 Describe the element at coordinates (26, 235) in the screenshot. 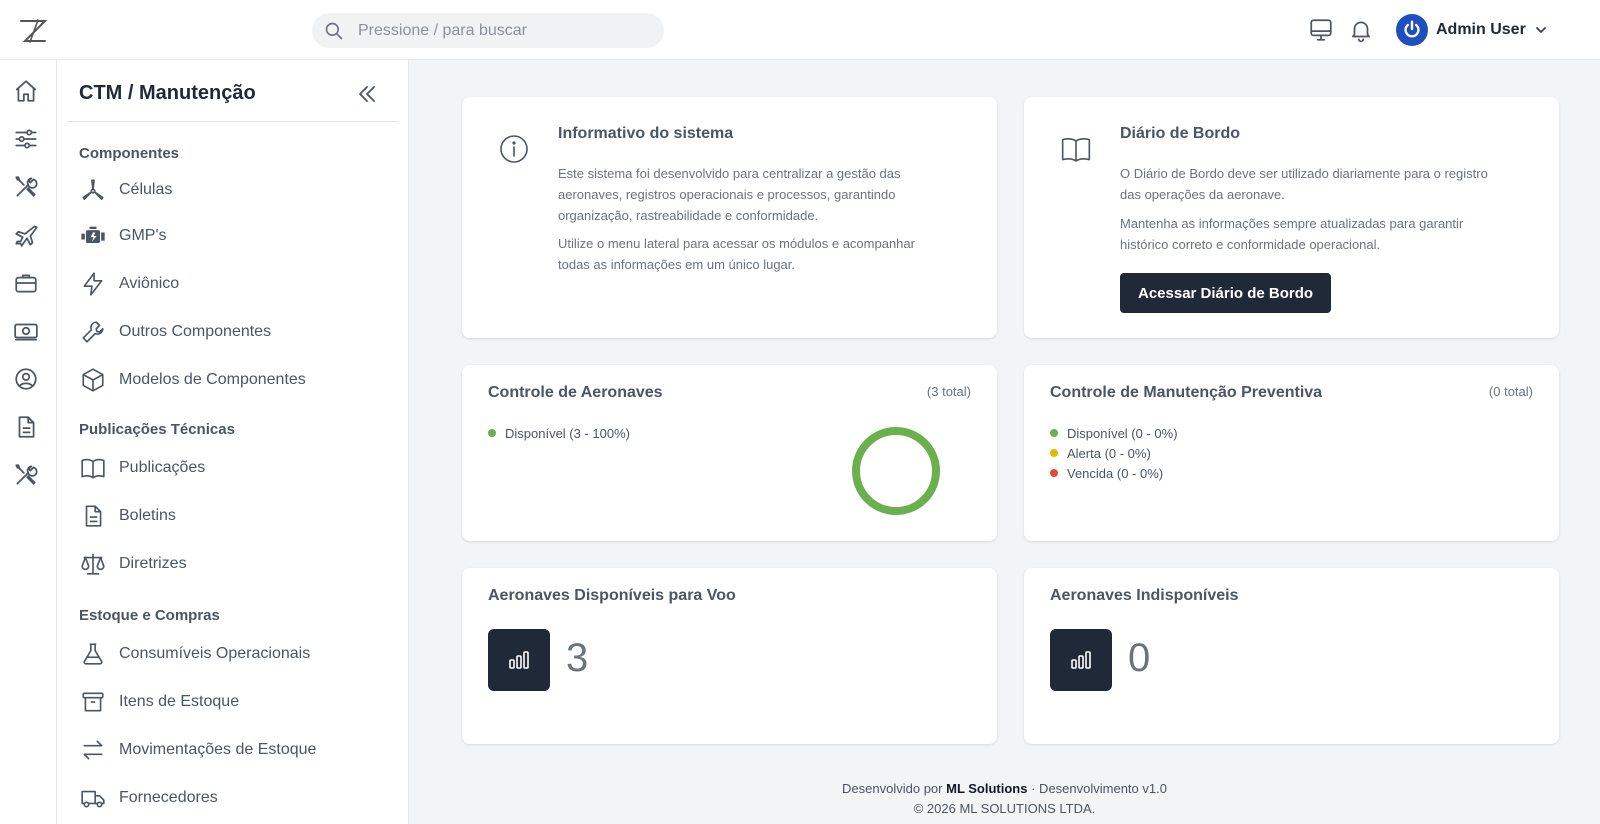

I see `airplane-icon` at that location.